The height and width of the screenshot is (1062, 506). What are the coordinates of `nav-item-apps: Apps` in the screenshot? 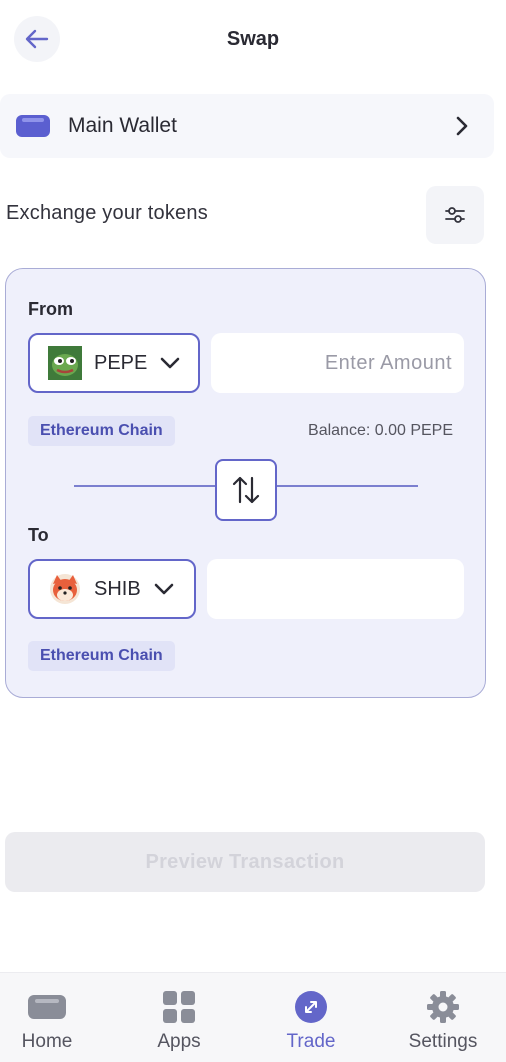 It's located at (179, 1017).